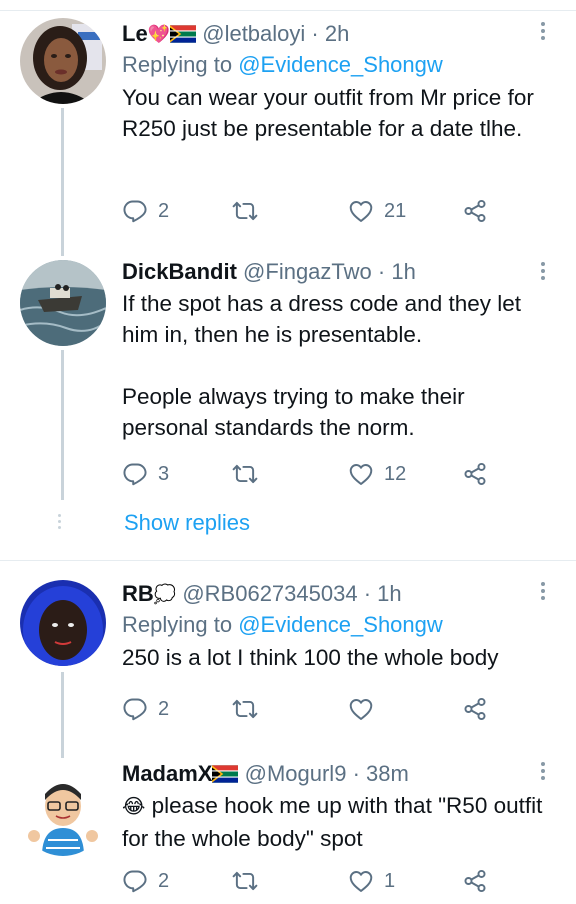 This screenshot has width=576, height=904. Describe the element at coordinates (288, 560) in the screenshot. I see `divider` at that location.